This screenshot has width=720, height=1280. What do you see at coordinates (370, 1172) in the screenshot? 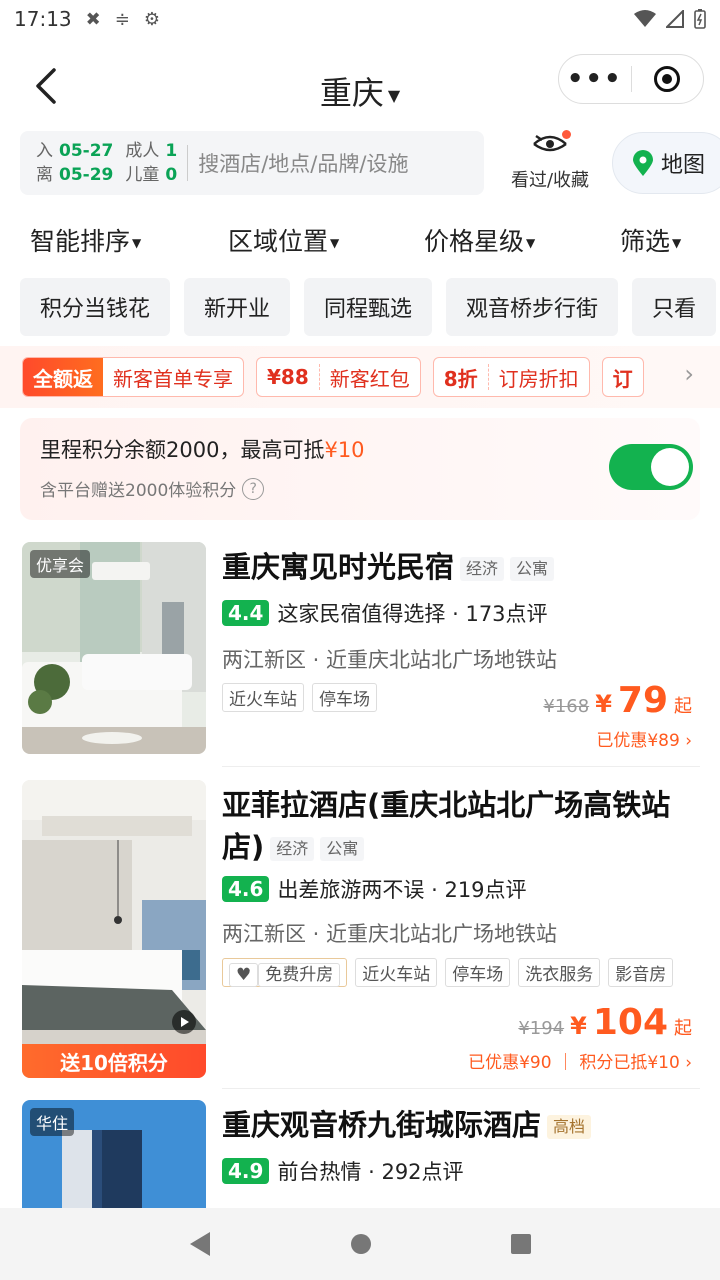
I see `review-summary: 前台热情 · 292点评` at bounding box center [370, 1172].